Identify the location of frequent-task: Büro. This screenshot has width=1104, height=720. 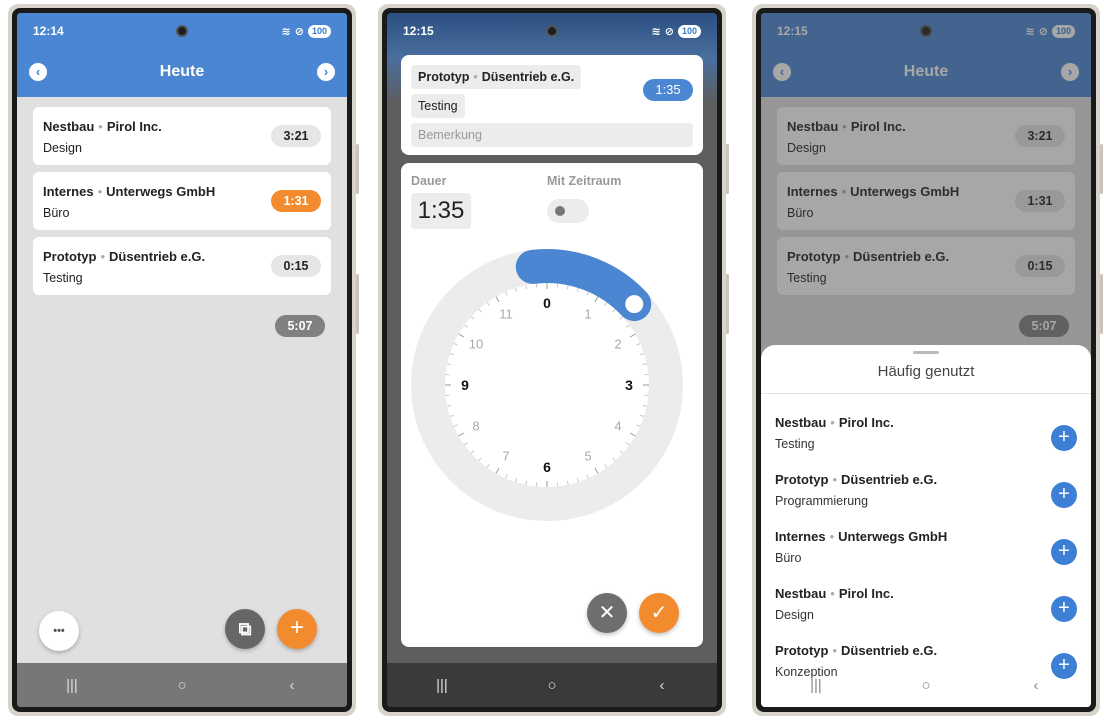
(788, 558).